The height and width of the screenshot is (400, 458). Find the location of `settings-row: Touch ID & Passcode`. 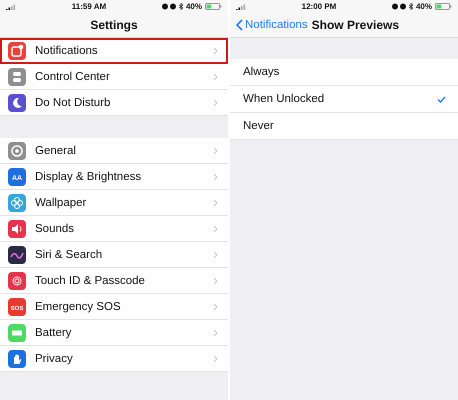

settings-row: Touch ID & Passcode is located at coordinates (114, 281).